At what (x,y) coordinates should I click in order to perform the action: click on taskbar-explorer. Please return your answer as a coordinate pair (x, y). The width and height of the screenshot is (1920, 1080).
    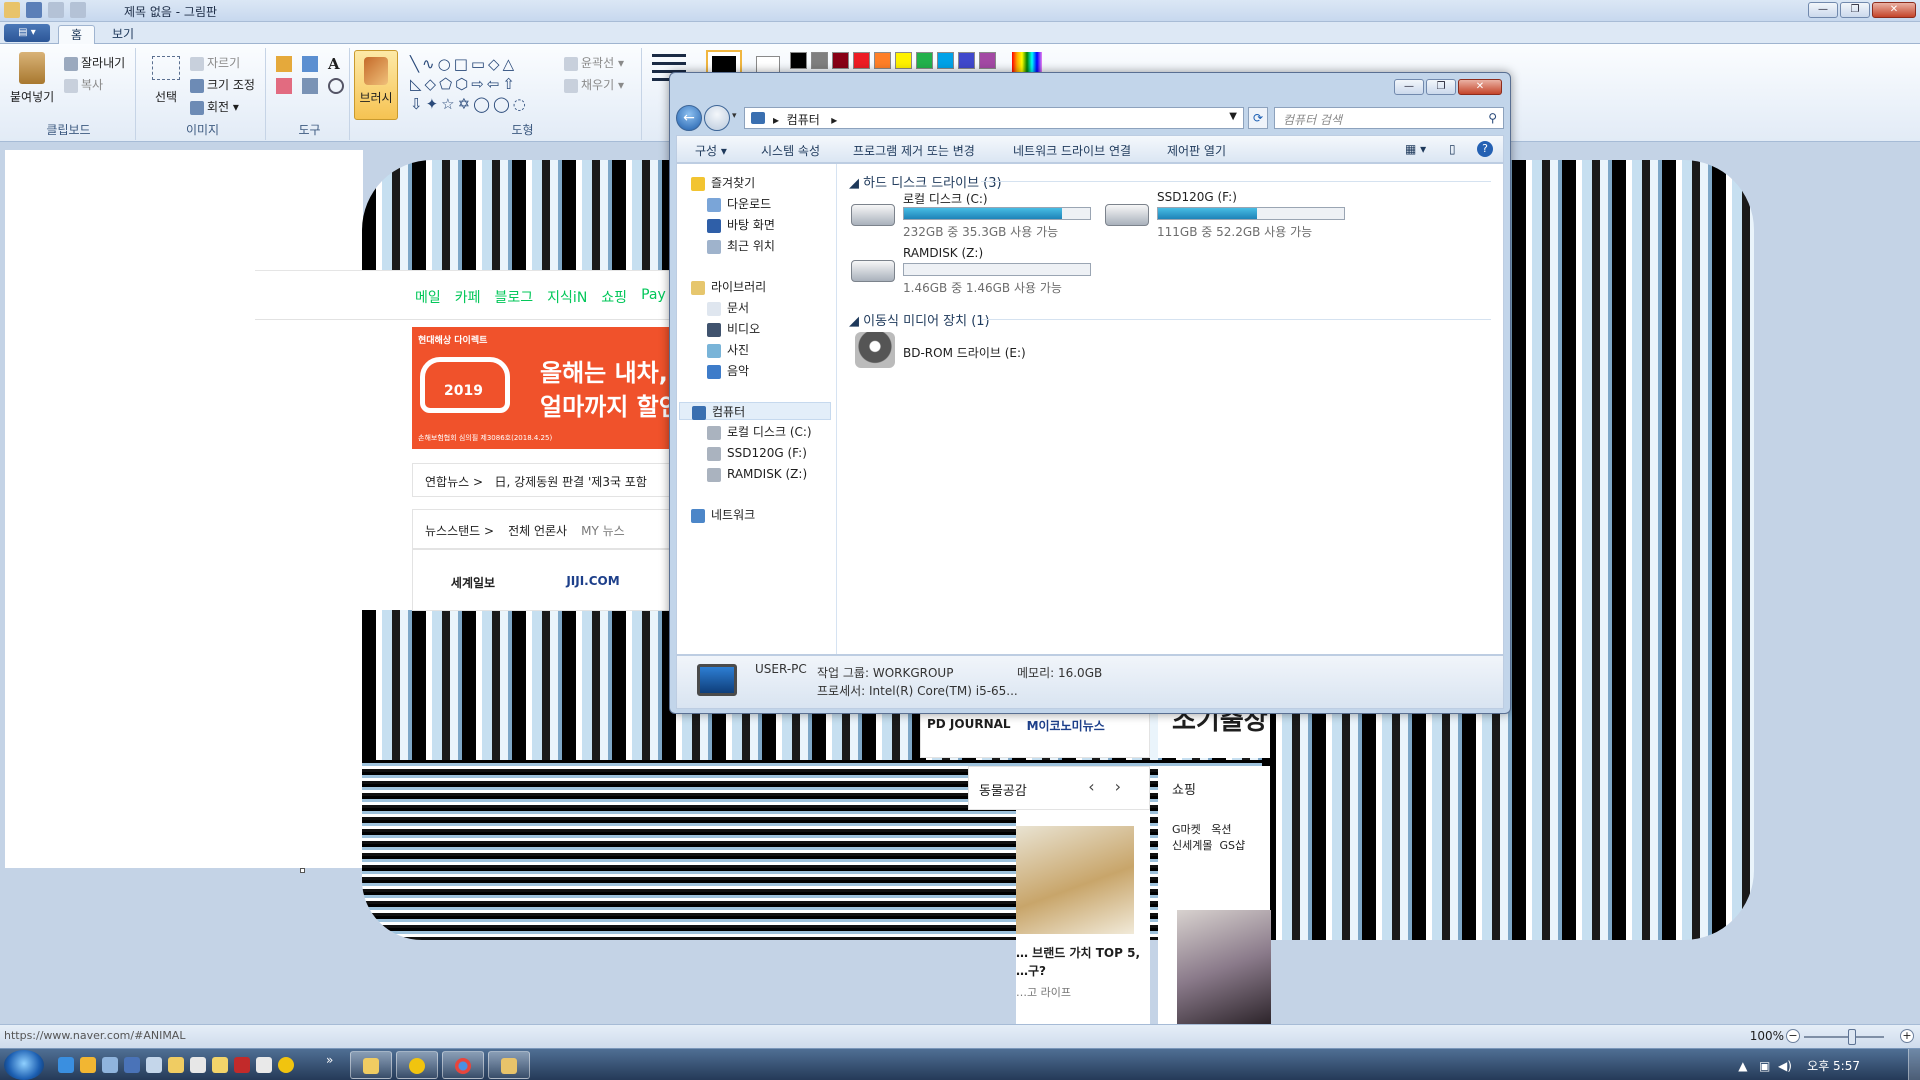
    Looking at the image, I should click on (371, 1065).